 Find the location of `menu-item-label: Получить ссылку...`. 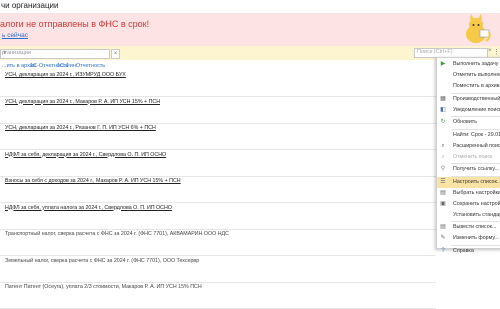

menu-item-label: Получить ссылку... is located at coordinates (476, 169).